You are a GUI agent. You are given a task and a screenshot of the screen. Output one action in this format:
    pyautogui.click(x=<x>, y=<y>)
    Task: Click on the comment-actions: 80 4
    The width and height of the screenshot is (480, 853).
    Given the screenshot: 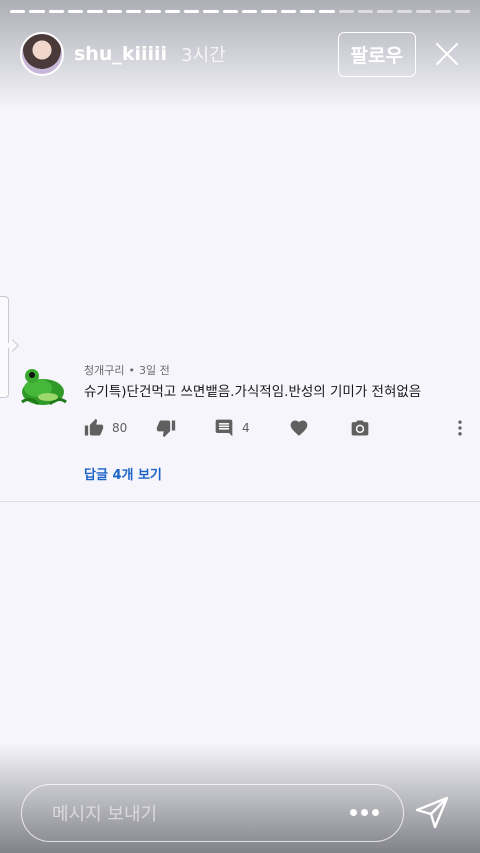 What is the action you would take?
    pyautogui.click(x=276, y=428)
    